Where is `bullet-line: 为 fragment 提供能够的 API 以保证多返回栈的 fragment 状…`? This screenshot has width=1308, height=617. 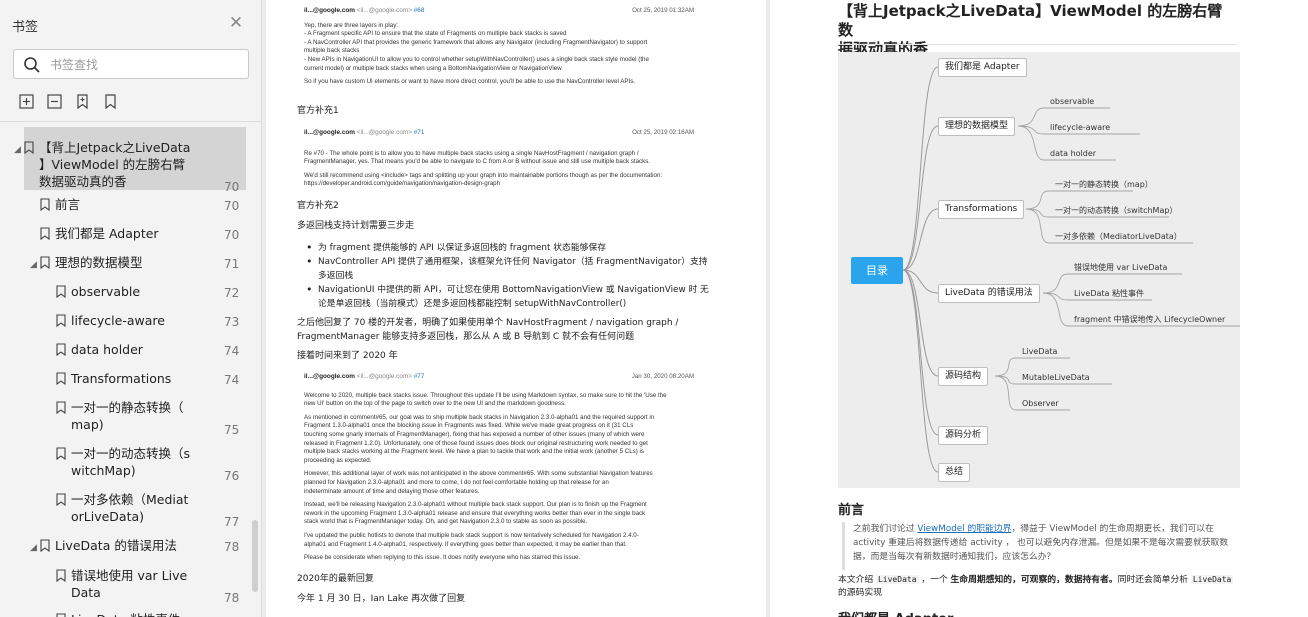 bullet-line: 为 fragment 提供能够的 API 以保证多返回栈的 fragment 状… is located at coordinates (462, 248).